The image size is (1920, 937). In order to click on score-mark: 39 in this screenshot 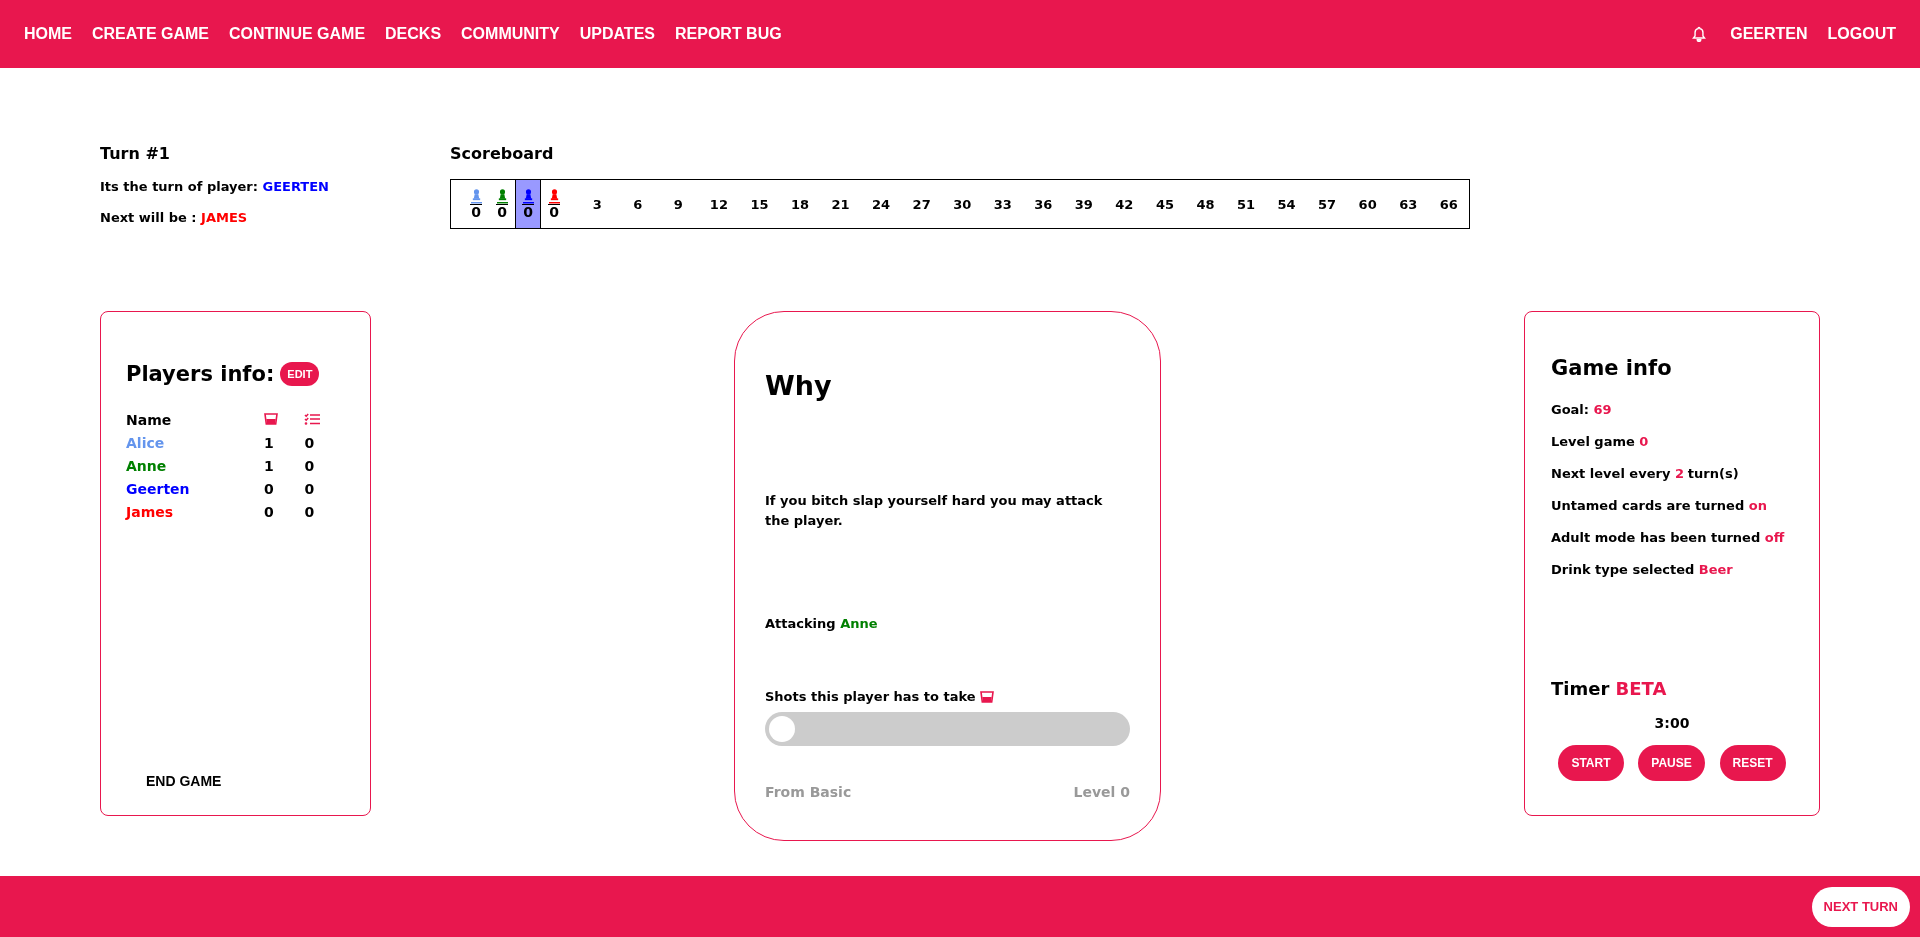, I will do `click(1083, 204)`.